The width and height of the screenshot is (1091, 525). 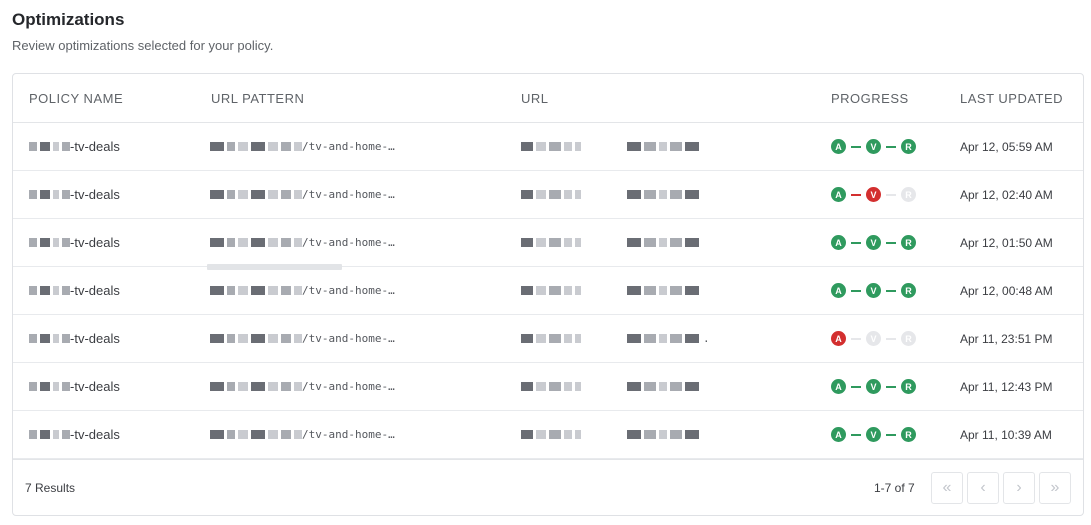 I want to click on next-page-button: ›, so click(x=1019, y=488).